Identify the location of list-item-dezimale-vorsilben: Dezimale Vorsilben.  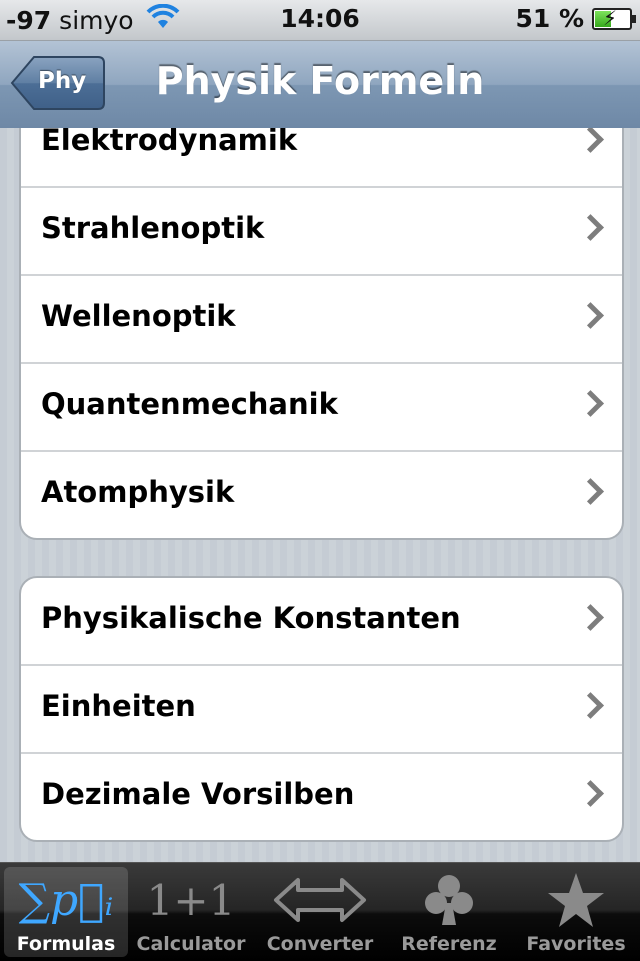
(321, 797).